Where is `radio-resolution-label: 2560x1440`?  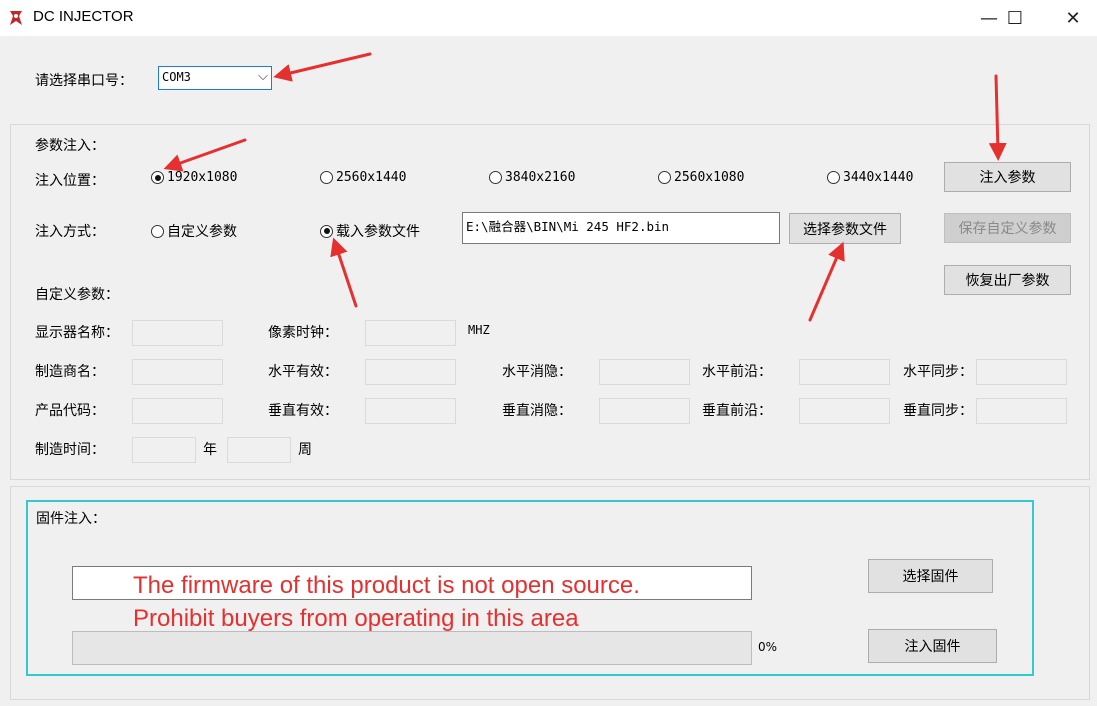 radio-resolution-label: 2560x1440 is located at coordinates (371, 177).